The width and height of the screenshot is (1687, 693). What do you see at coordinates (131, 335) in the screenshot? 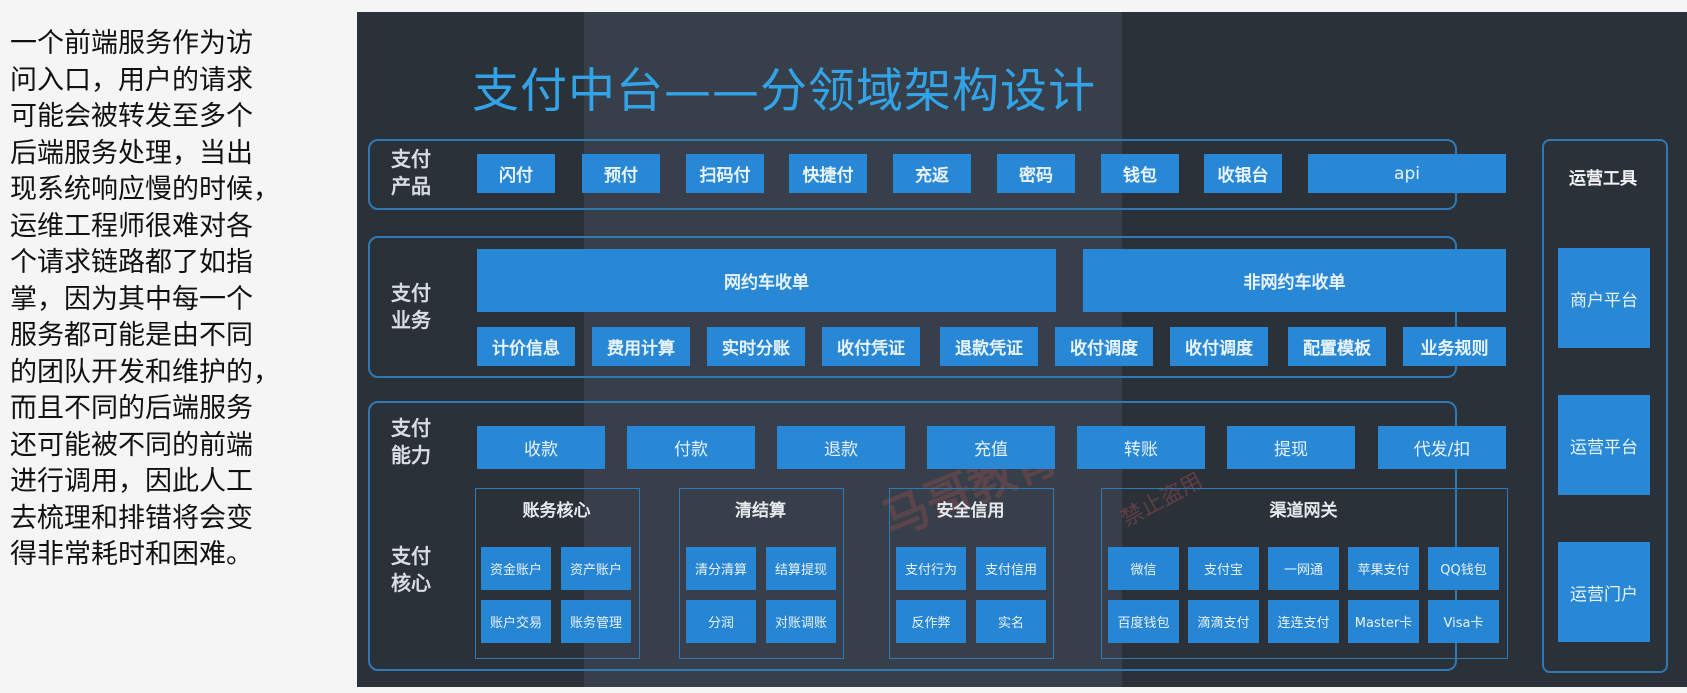
I see `paragraph-line: 服务都可能是由不同` at bounding box center [131, 335].